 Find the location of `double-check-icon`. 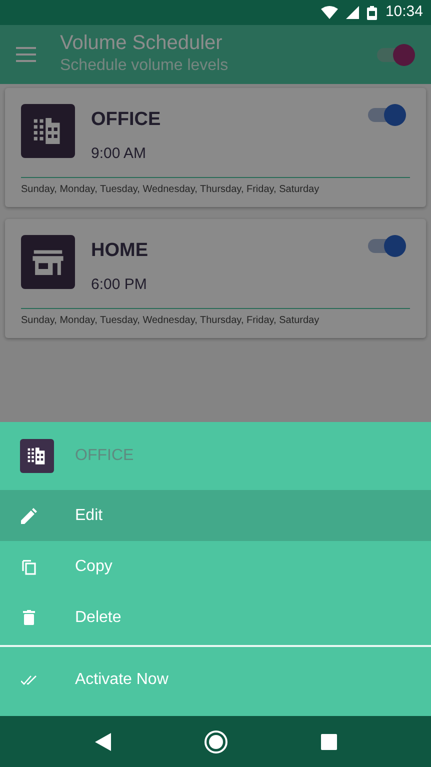

double-check-icon is located at coordinates (29, 680).